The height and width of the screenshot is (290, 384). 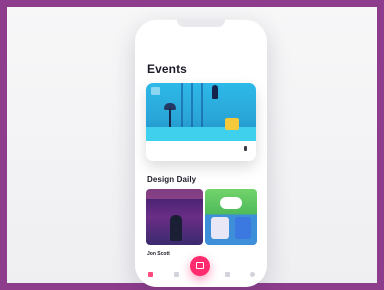 I want to click on bottom-tab-bar, so click(x=201, y=271).